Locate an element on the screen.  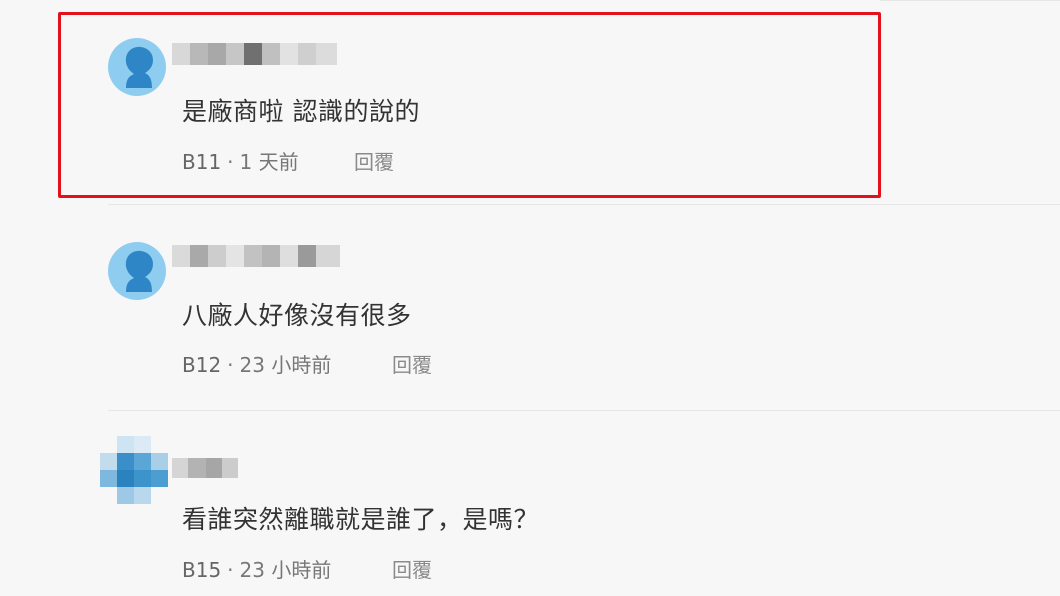
comment-text: 看誰突然離職就是誰了，是嗎？ is located at coordinates (361, 519).